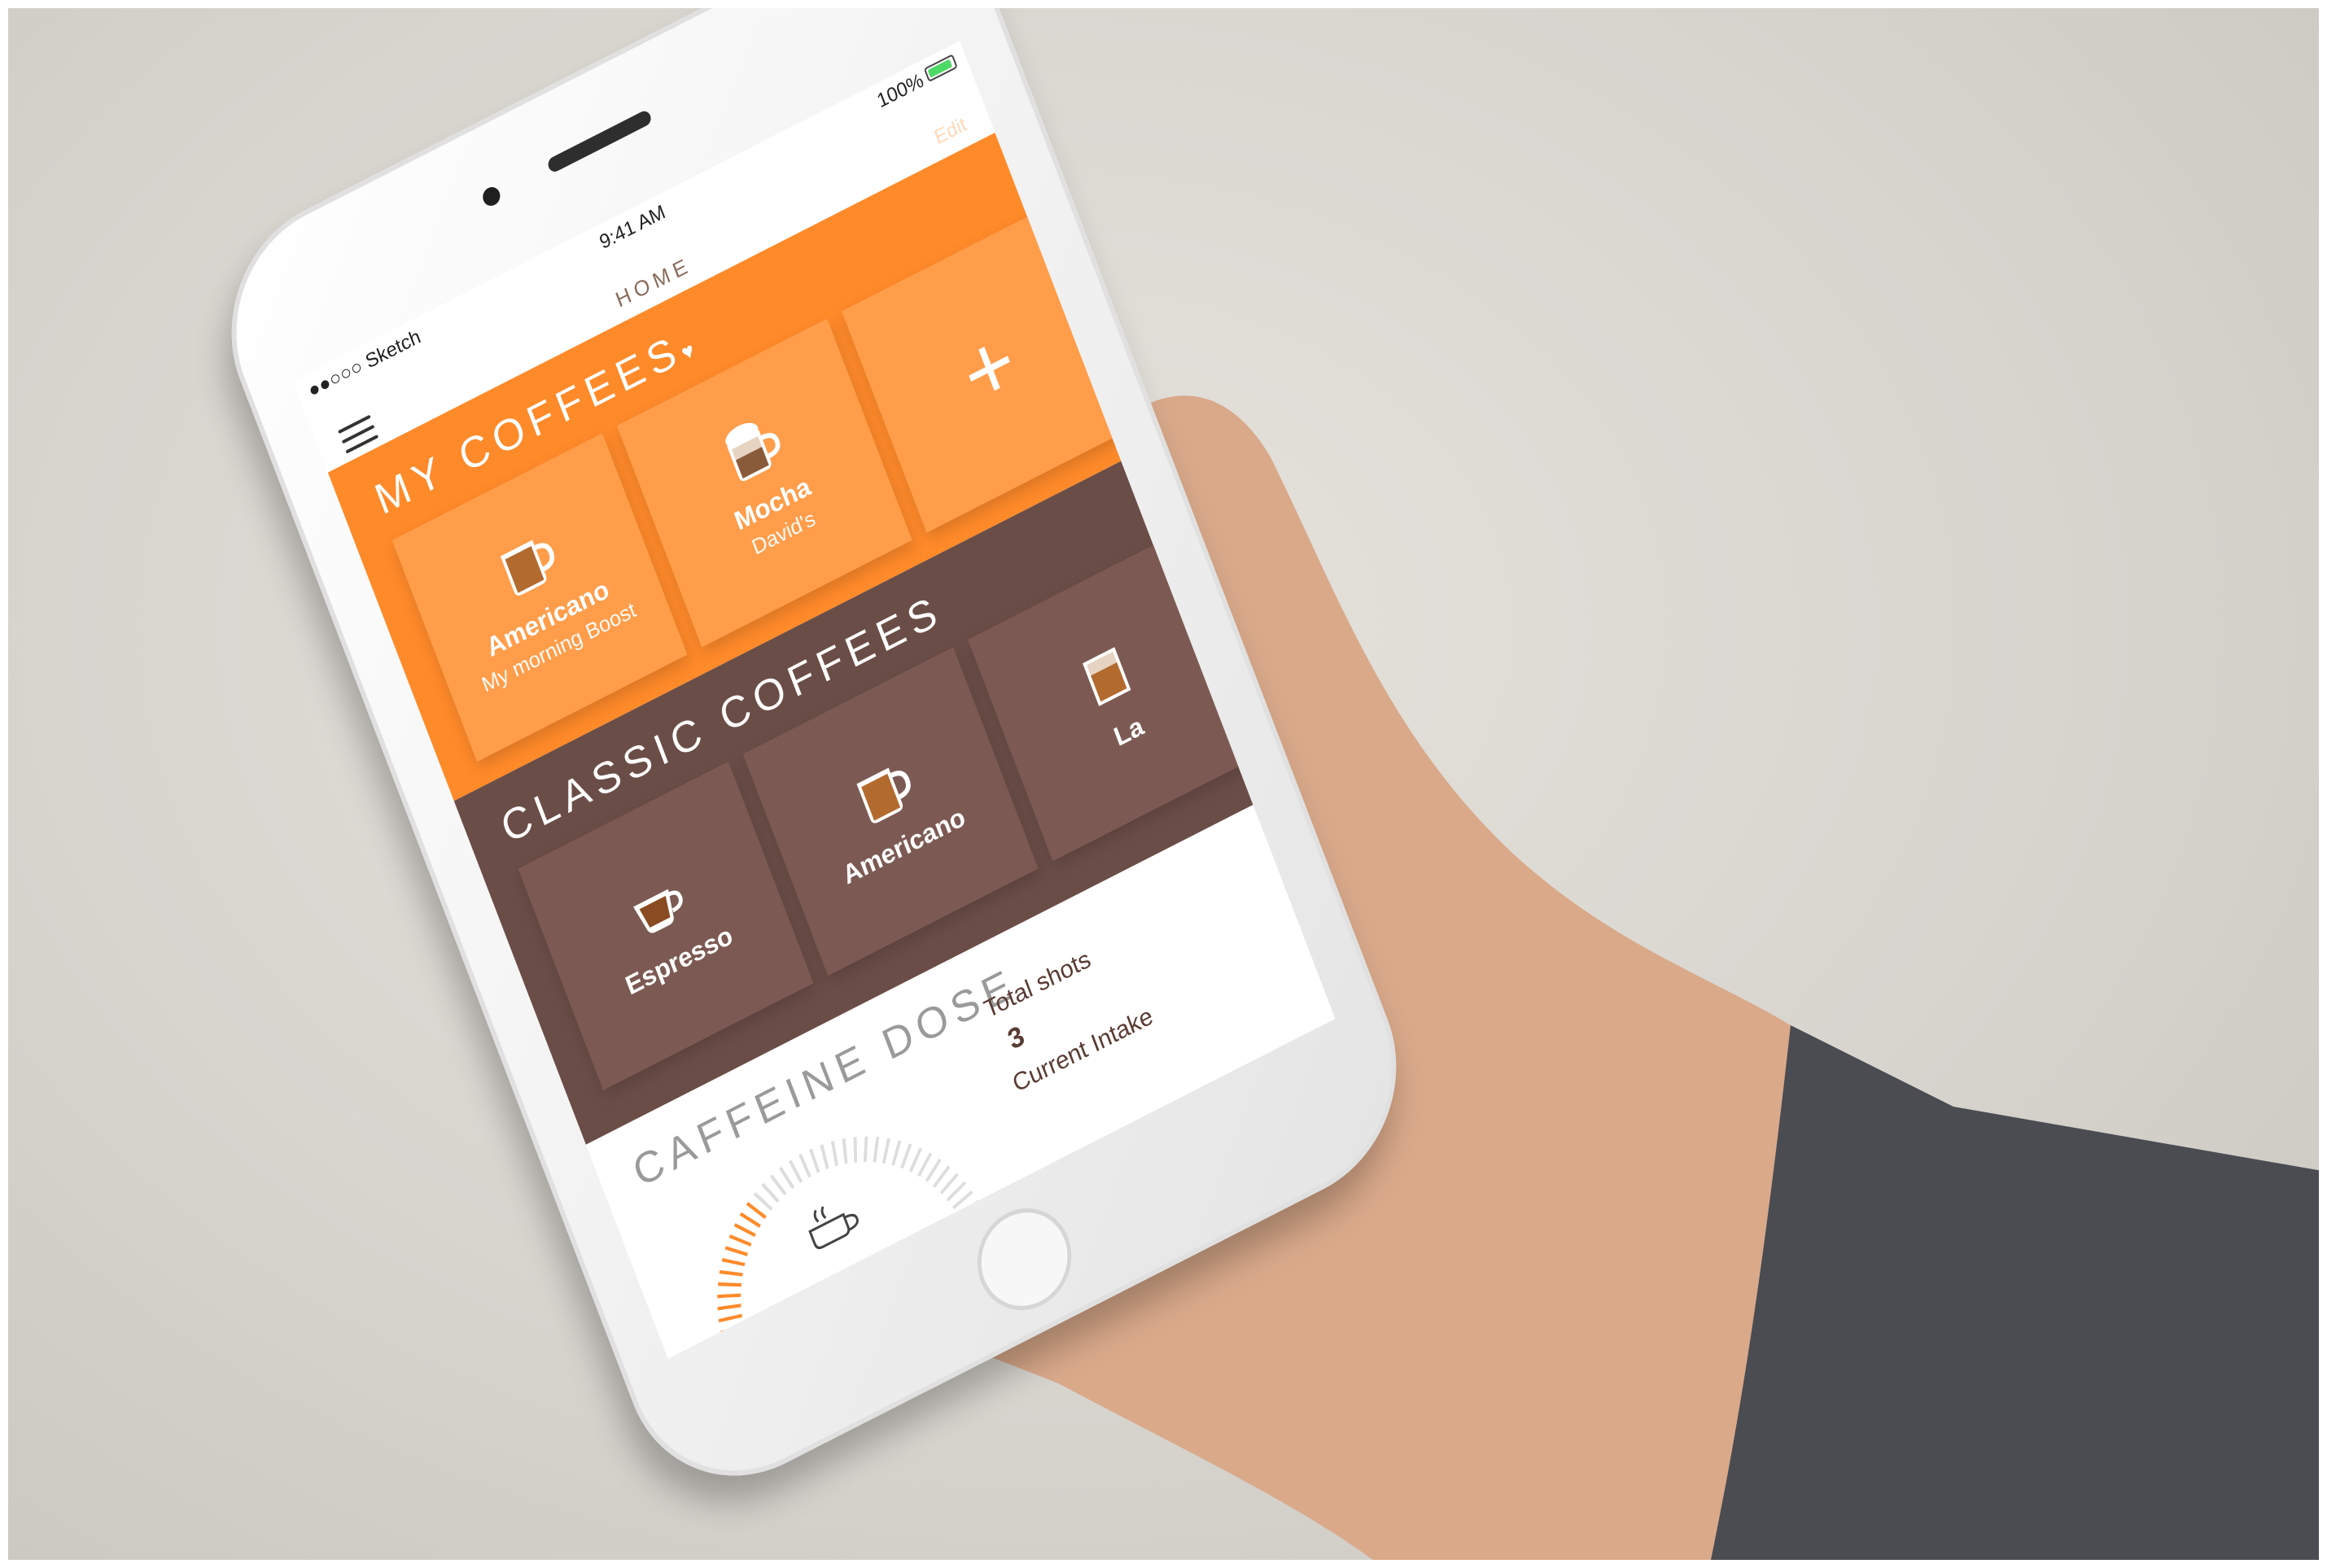 This screenshot has height=1568, width=2327. Describe the element at coordinates (1106, 676) in the screenshot. I see `coffee-glass-icon` at that location.